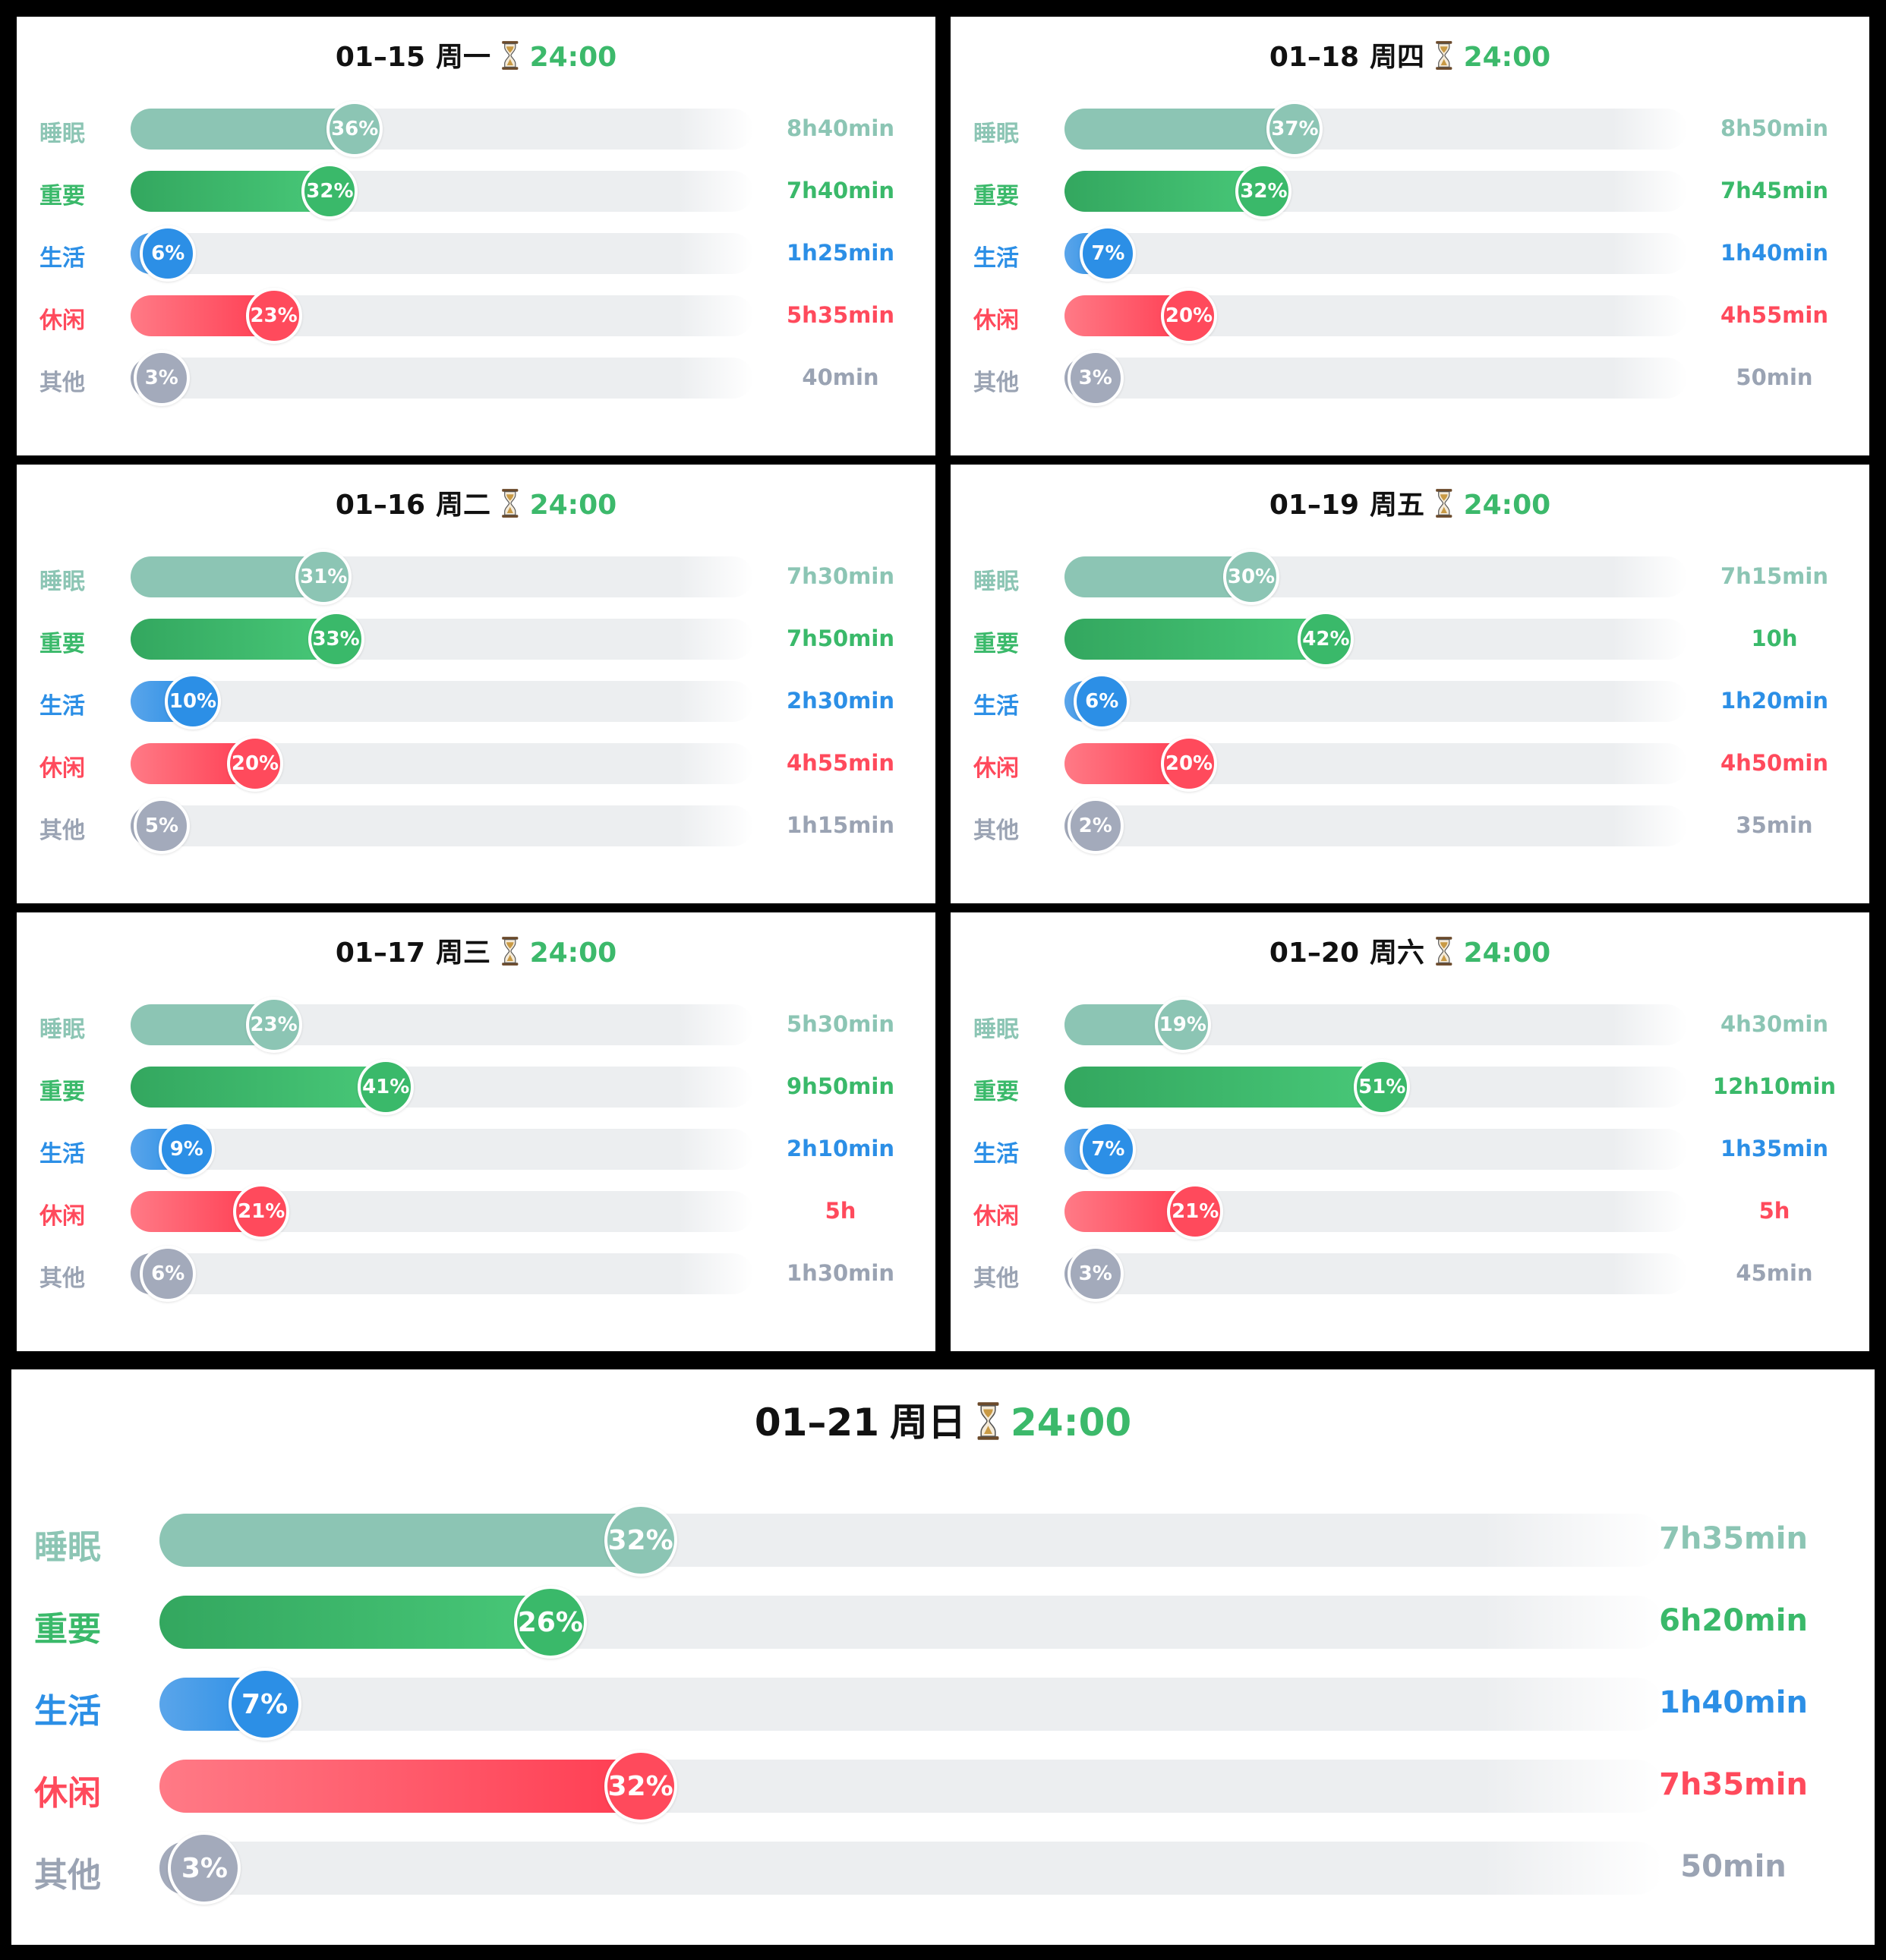  Describe the element at coordinates (387, 1087) in the screenshot. I see `percent-badge: 41%` at that location.